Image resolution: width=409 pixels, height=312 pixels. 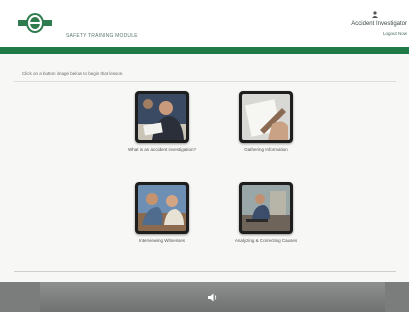 I want to click on lesson-tile-gathering-information: Gathering Information, so click(x=266, y=122).